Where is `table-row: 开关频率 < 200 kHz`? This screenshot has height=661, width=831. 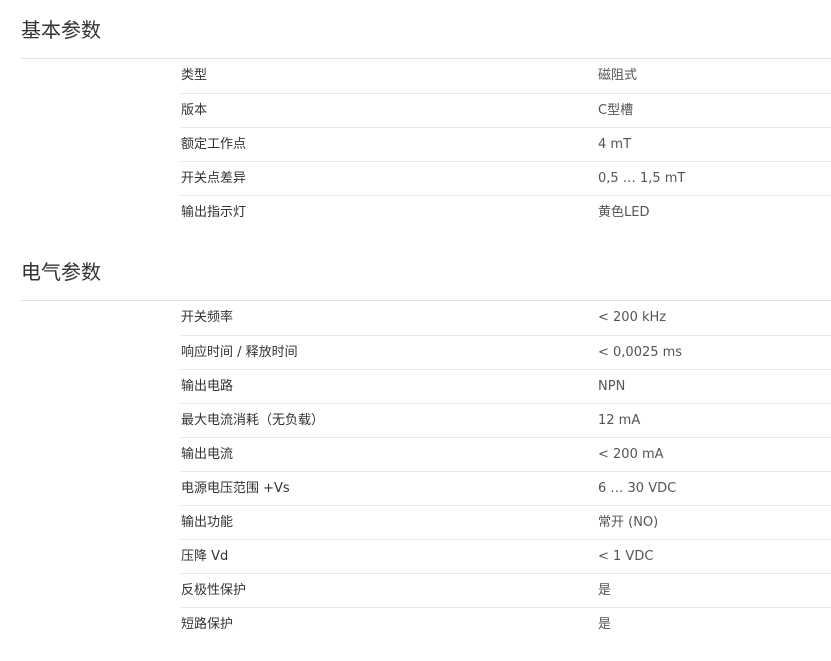
table-row: 开关频率 < 200 kHz is located at coordinates (505, 318).